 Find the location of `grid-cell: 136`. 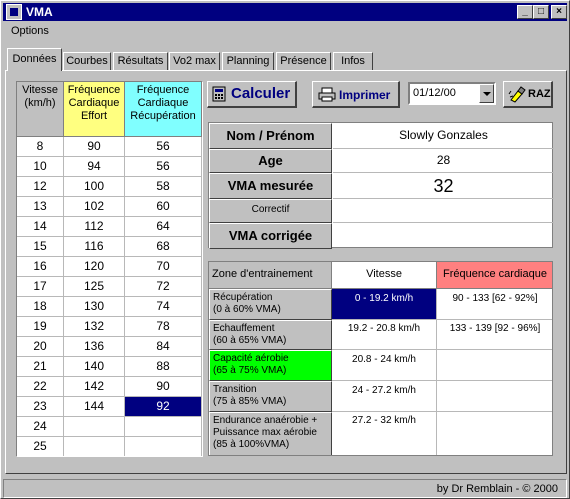

grid-cell: 136 is located at coordinates (94, 347).